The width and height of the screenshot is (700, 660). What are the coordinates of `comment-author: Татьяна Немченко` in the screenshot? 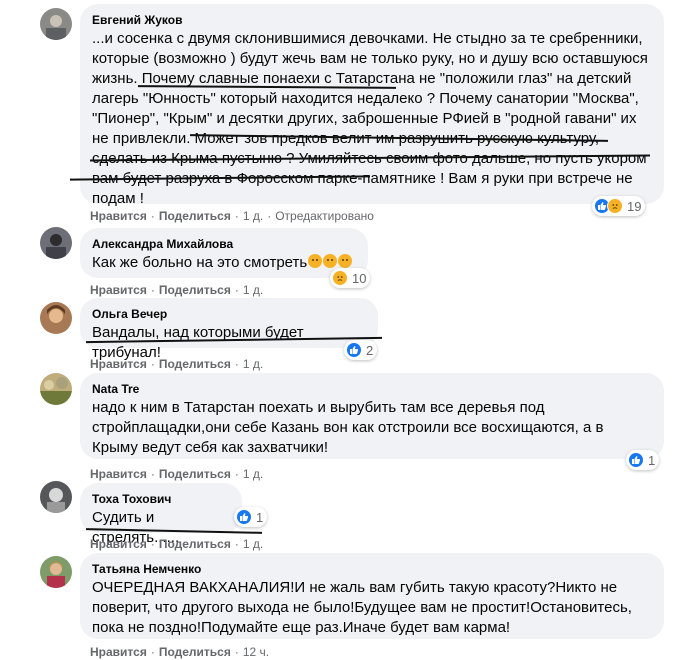 It's located at (372, 569).